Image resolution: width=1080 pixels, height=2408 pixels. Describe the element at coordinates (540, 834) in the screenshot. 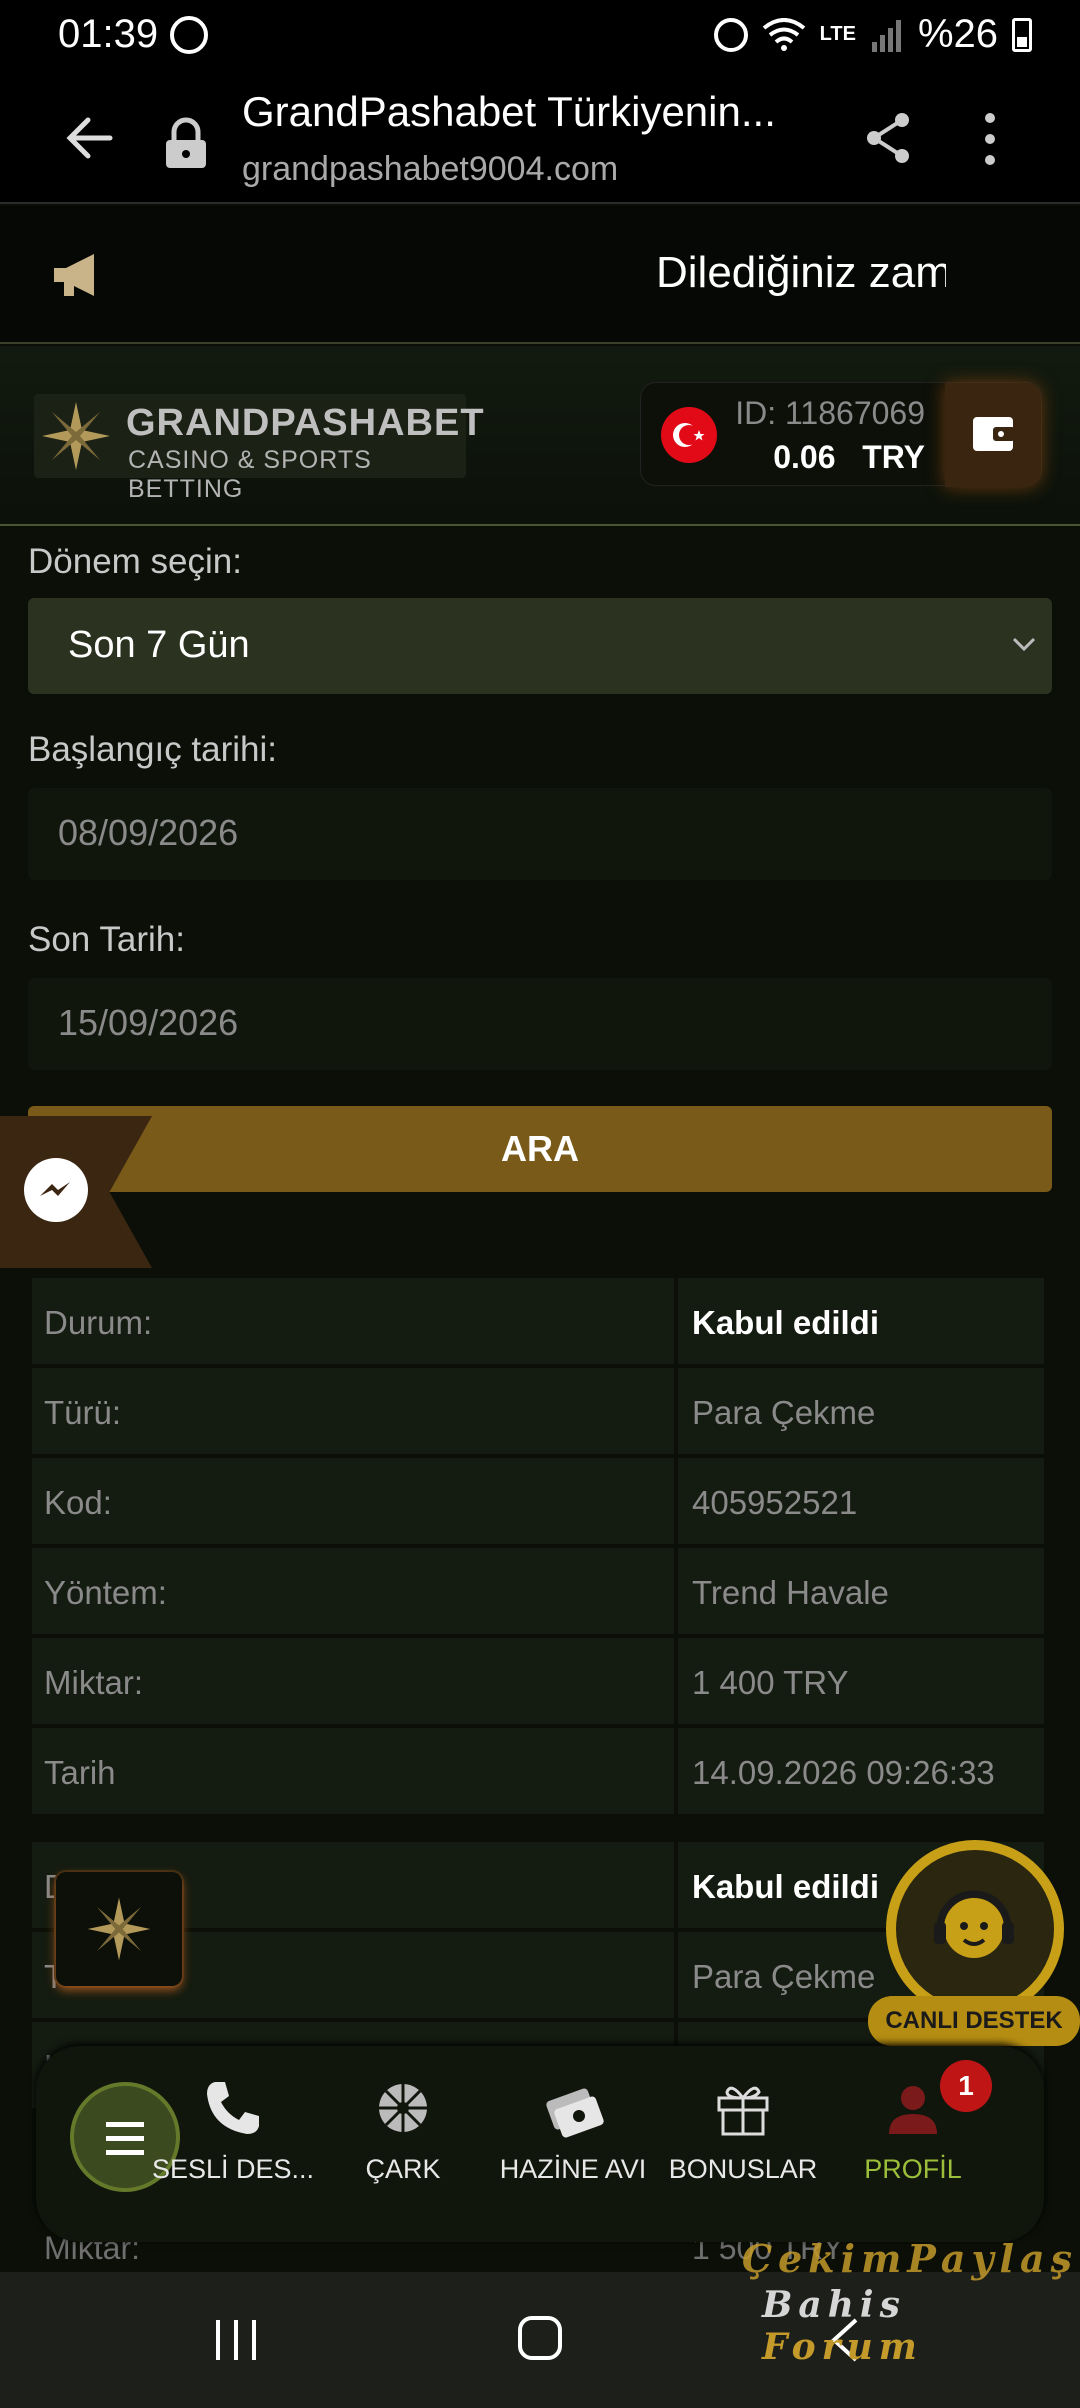

I see `start-date-field: 08/09/2026` at that location.